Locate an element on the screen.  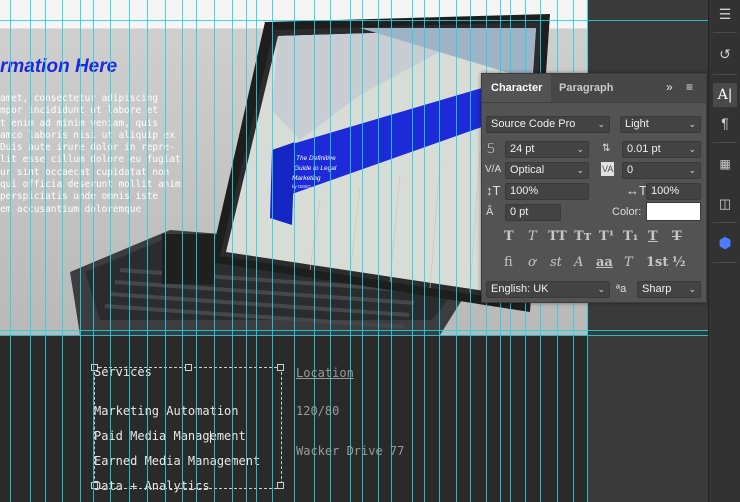
paragraph-icon: ¶ is located at coordinates (725, 123).